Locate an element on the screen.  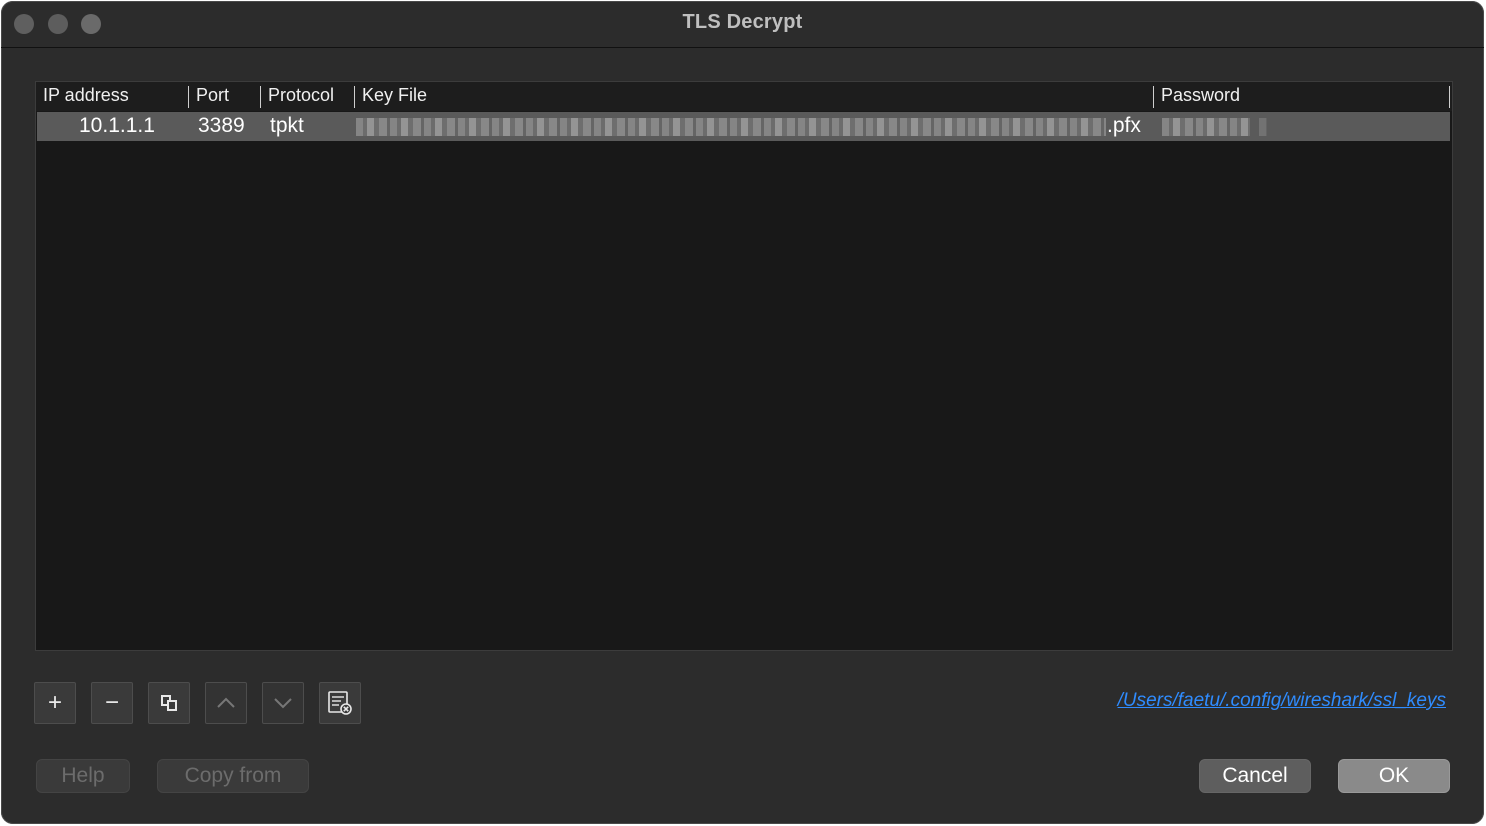
copy-entry-button is located at coordinates (169, 703).